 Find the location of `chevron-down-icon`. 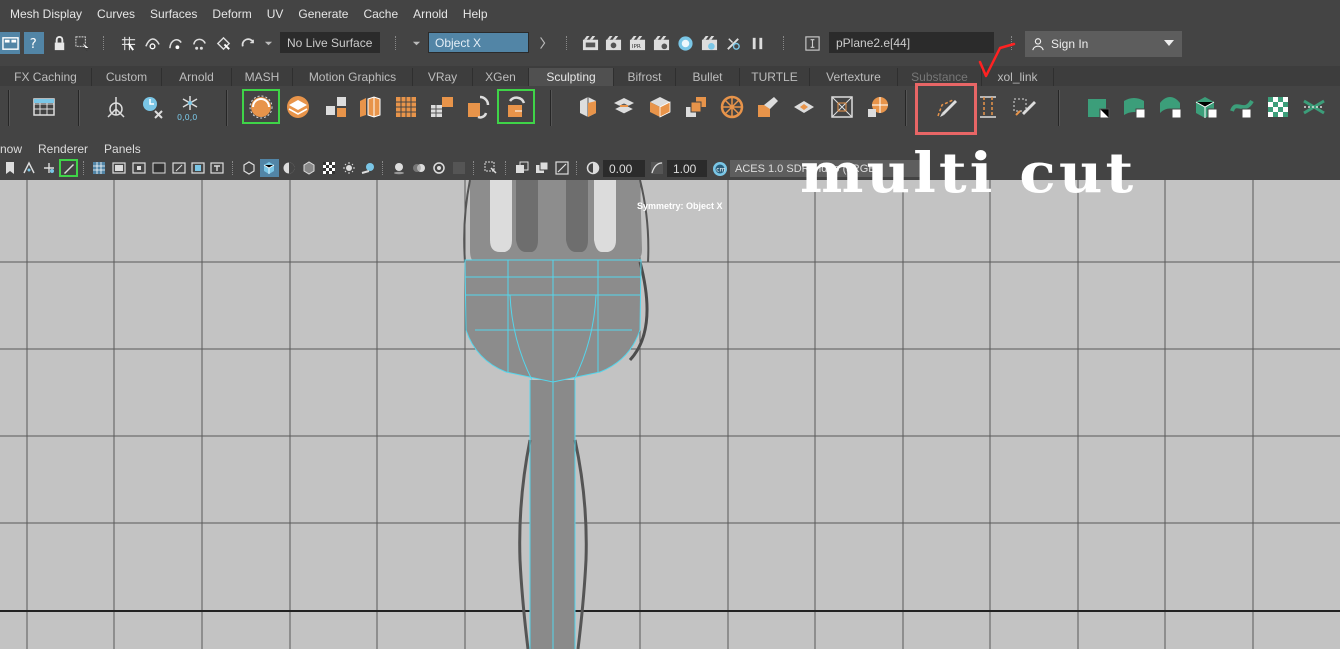

chevron-down-icon is located at coordinates (268, 43).